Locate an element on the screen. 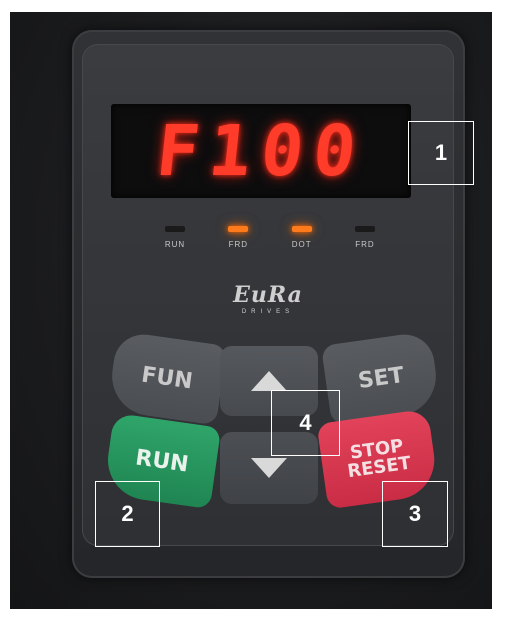  logo-text: EuRa is located at coordinates (268, 295).